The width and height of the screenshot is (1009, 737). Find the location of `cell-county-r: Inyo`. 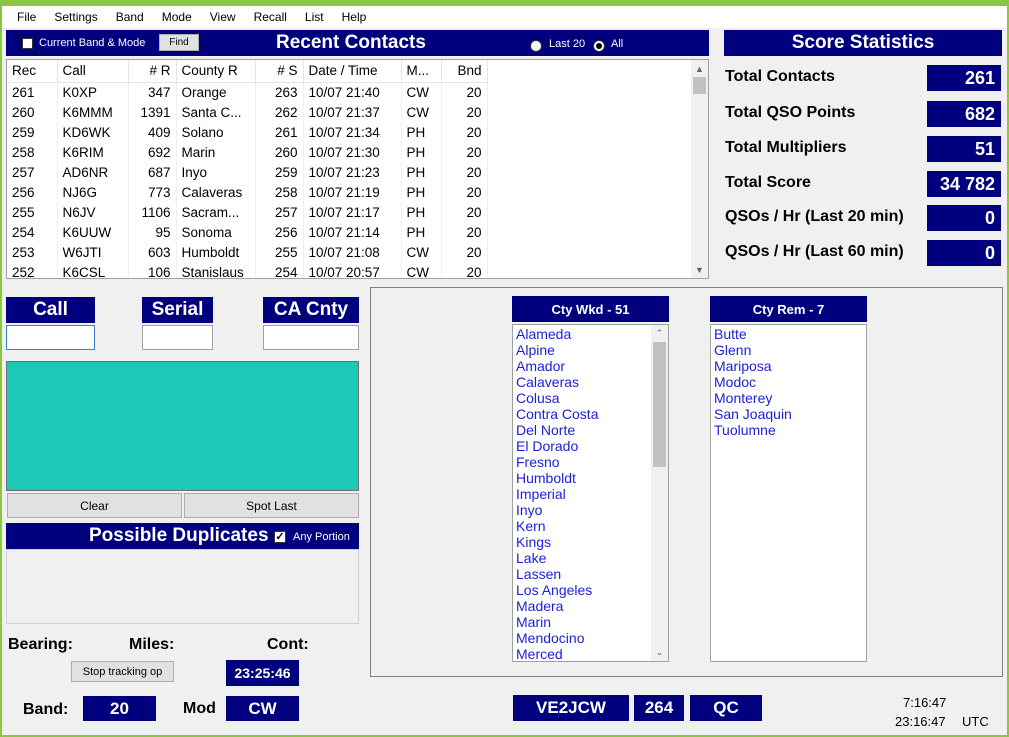

cell-county-r: Inyo is located at coordinates (216, 172).